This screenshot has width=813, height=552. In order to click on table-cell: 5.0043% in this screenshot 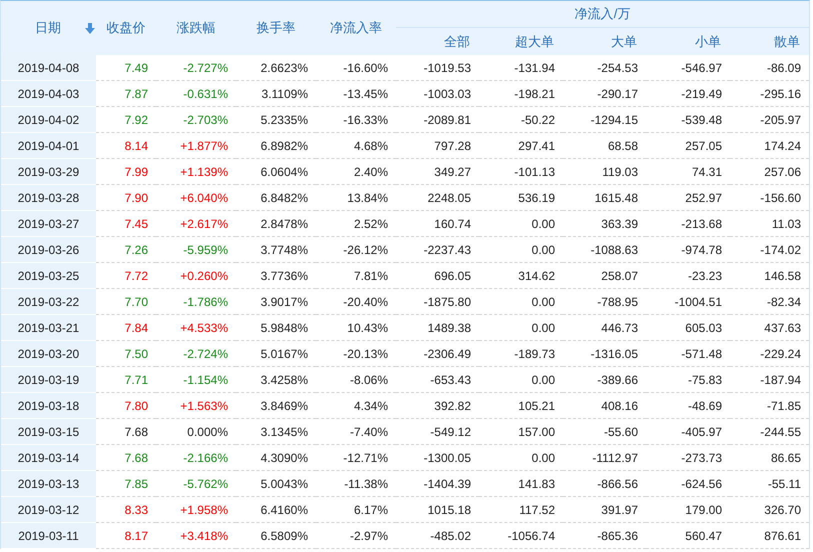, I will do `click(276, 484)`.